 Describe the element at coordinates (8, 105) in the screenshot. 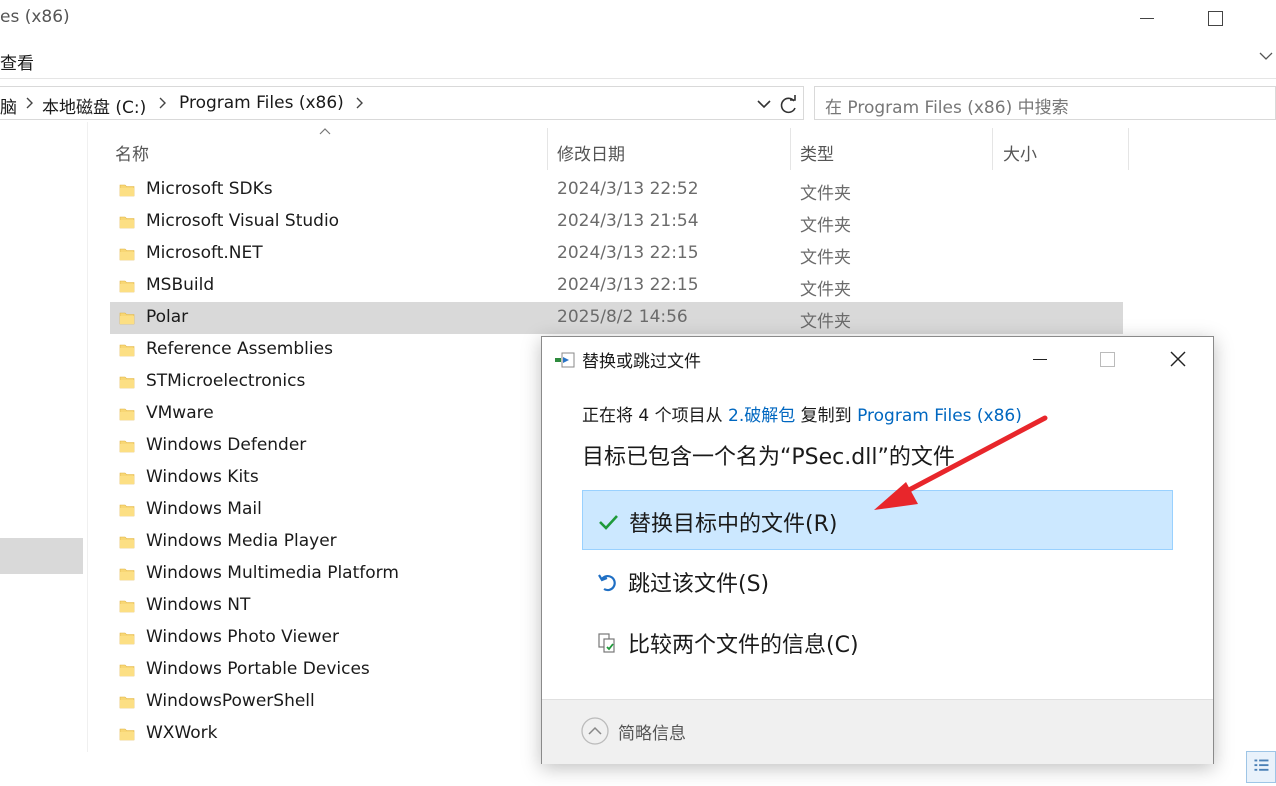

I see `breadcrumb-this-pc: 脑` at that location.